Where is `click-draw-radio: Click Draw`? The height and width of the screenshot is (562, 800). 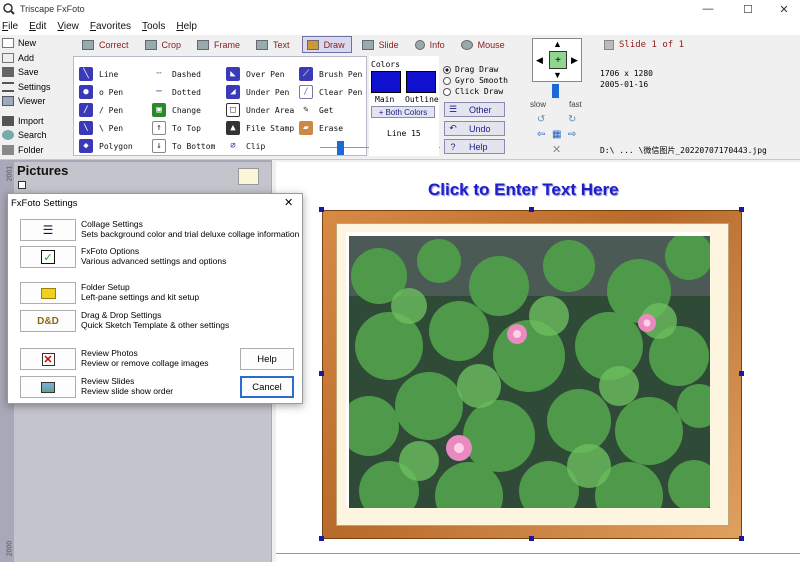
click-draw-radio: Click Draw is located at coordinates (475, 91).